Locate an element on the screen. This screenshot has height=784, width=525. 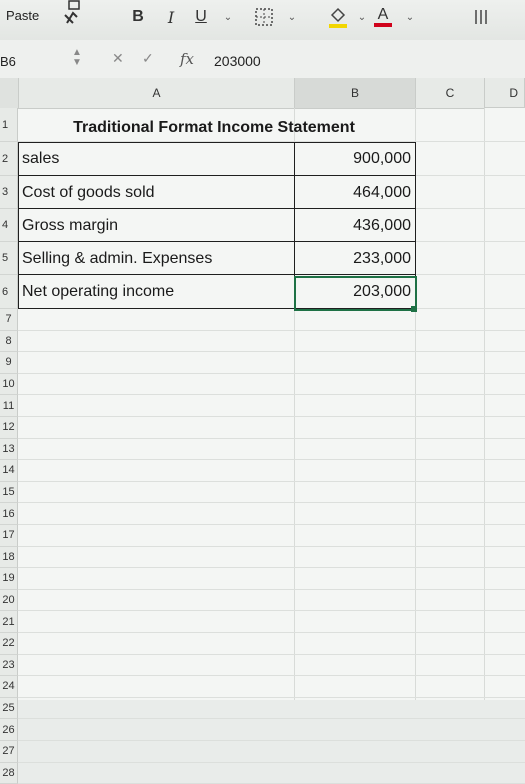
column-header-c: C is located at coordinates (450, 93).